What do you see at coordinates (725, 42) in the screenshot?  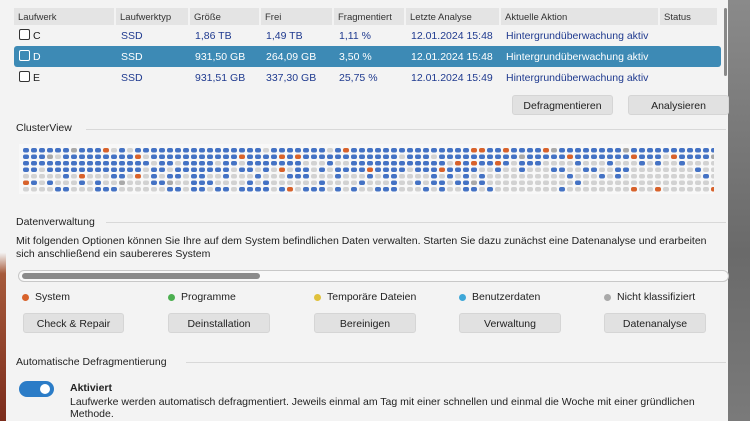 I see `table-scrollbar` at bounding box center [725, 42].